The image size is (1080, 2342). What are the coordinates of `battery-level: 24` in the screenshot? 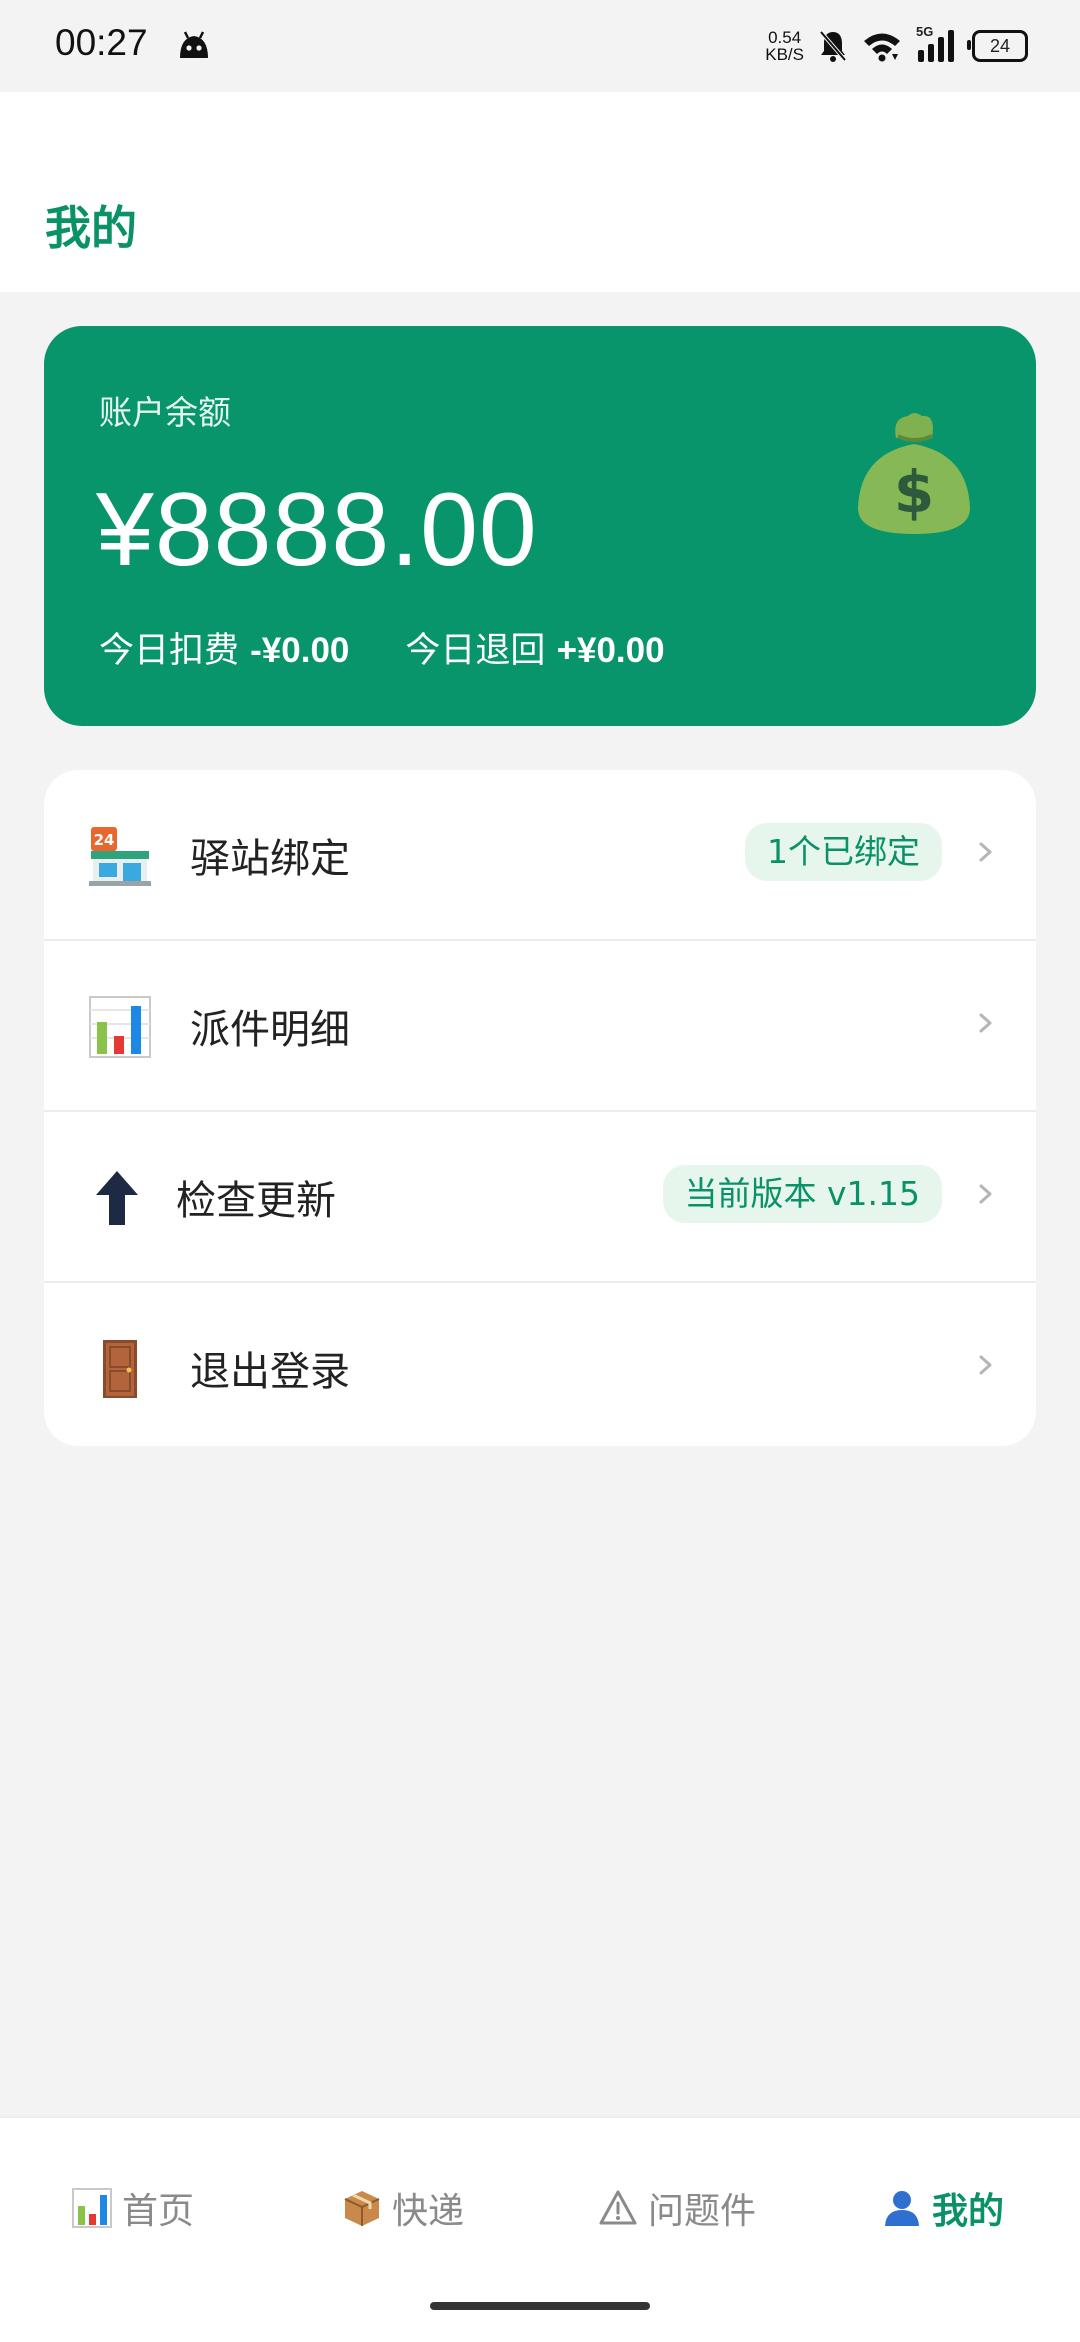 It's located at (1000, 45).